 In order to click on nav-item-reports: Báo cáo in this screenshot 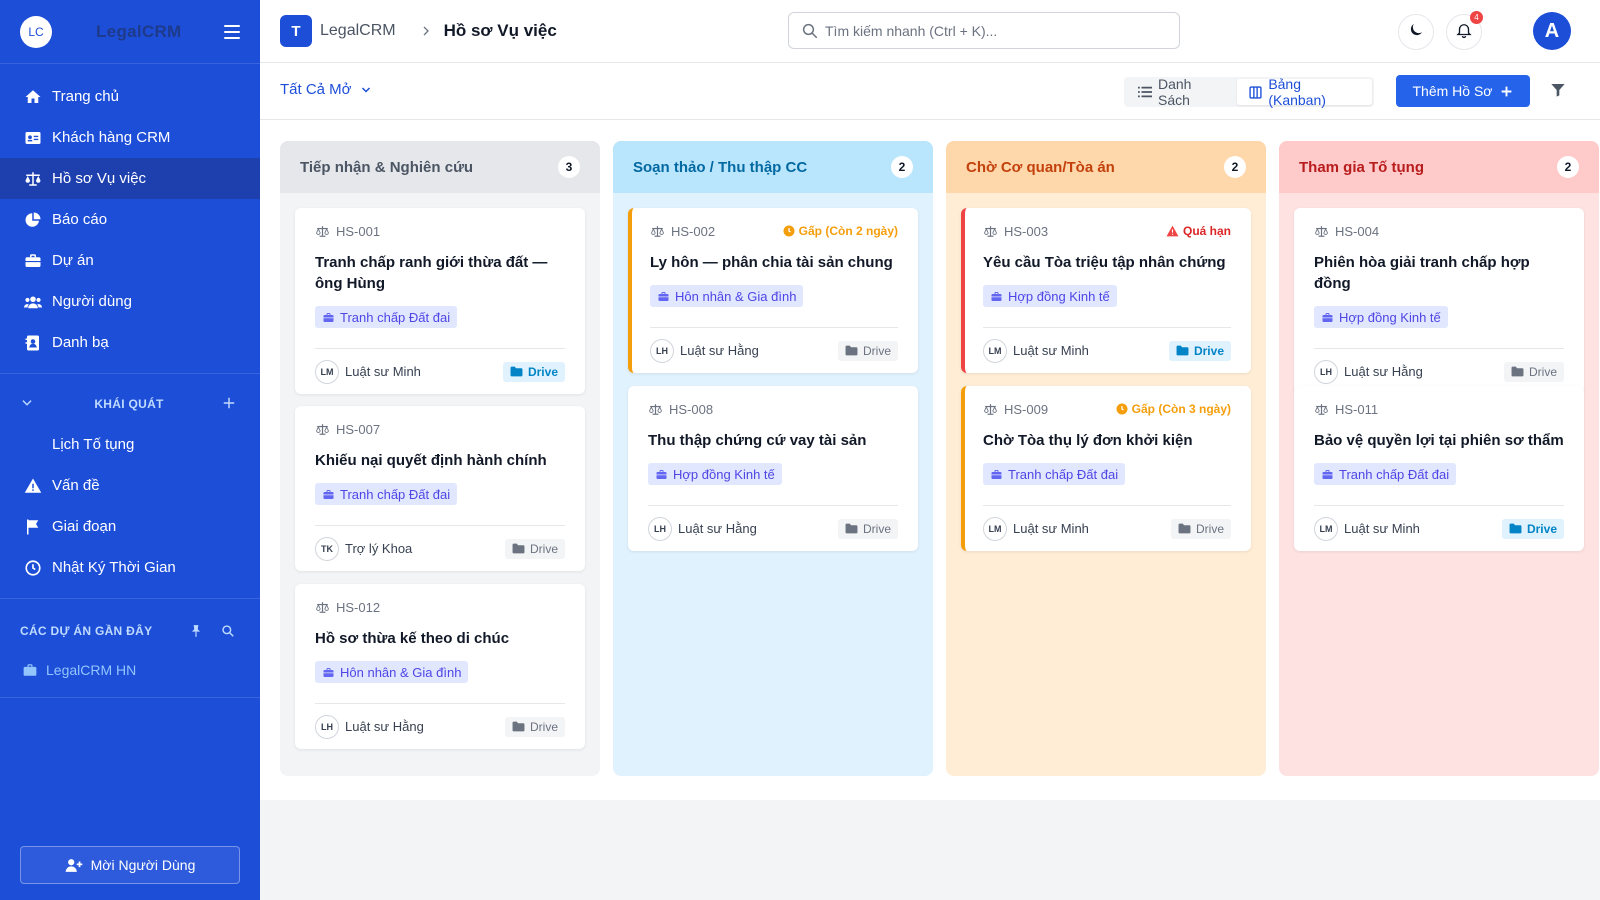, I will do `click(130, 219)`.